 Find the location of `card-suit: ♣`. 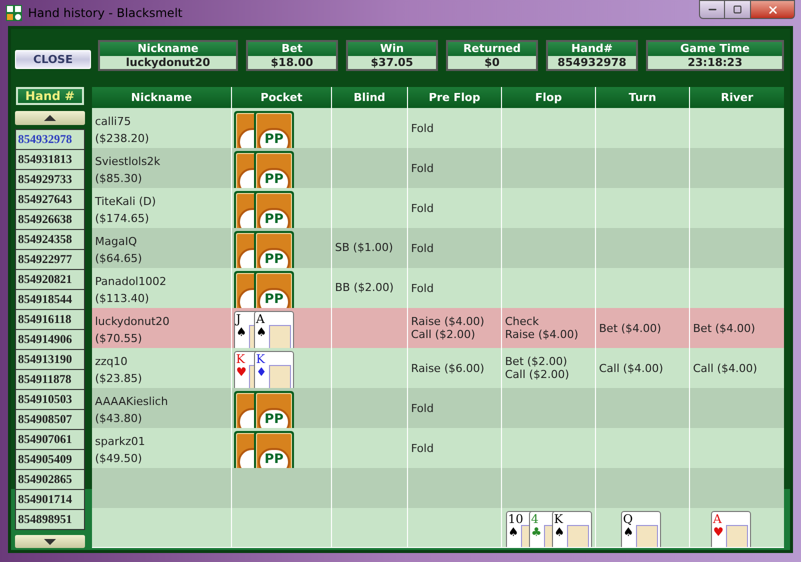

card-suit: ♣ is located at coordinates (536, 532).